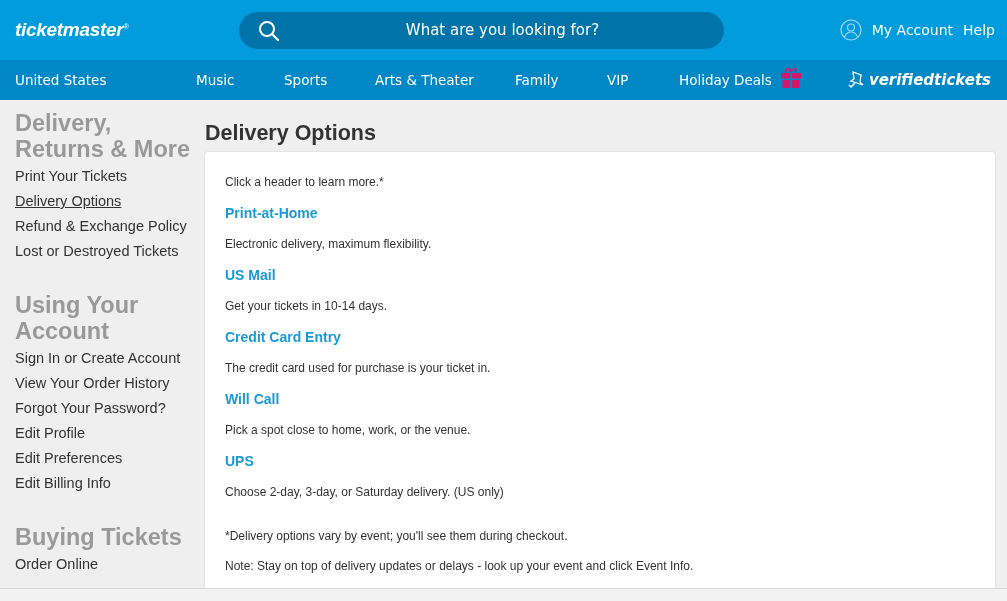 Image resolution: width=1007 pixels, height=601 pixels. Describe the element at coordinates (979, 30) in the screenshot. I see `help-link: Help` at that location.